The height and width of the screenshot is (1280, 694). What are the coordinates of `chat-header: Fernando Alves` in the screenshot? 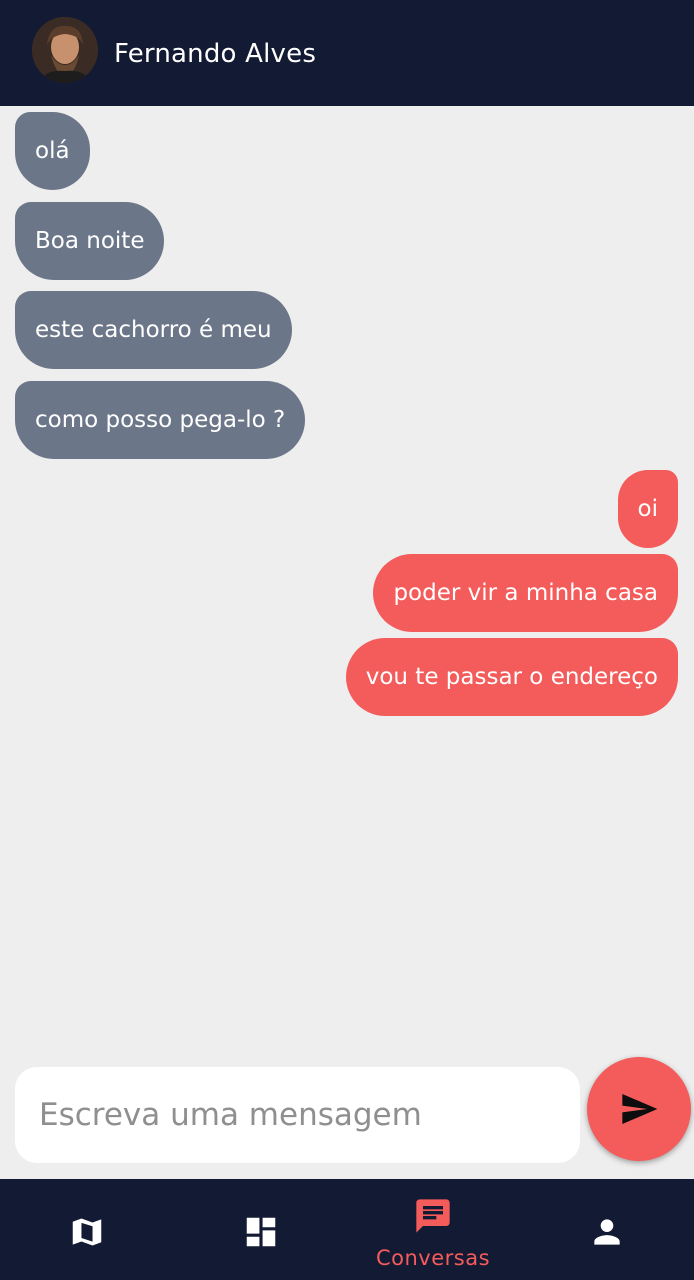 It's located at (347, 53).